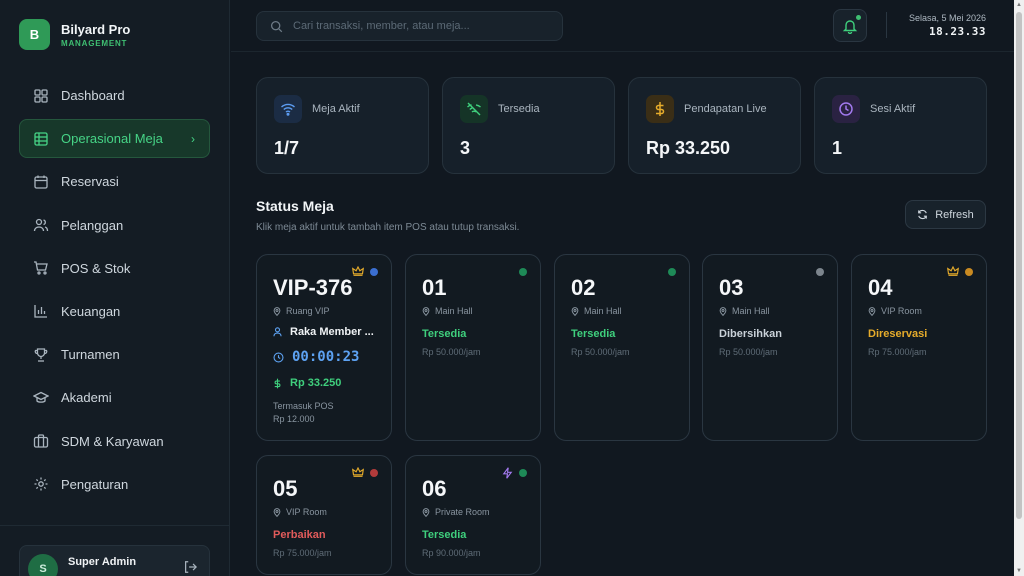 The width and height of the screenshot is (1024, 576). I want to click on location-label: Private Room, so click(462, 512).